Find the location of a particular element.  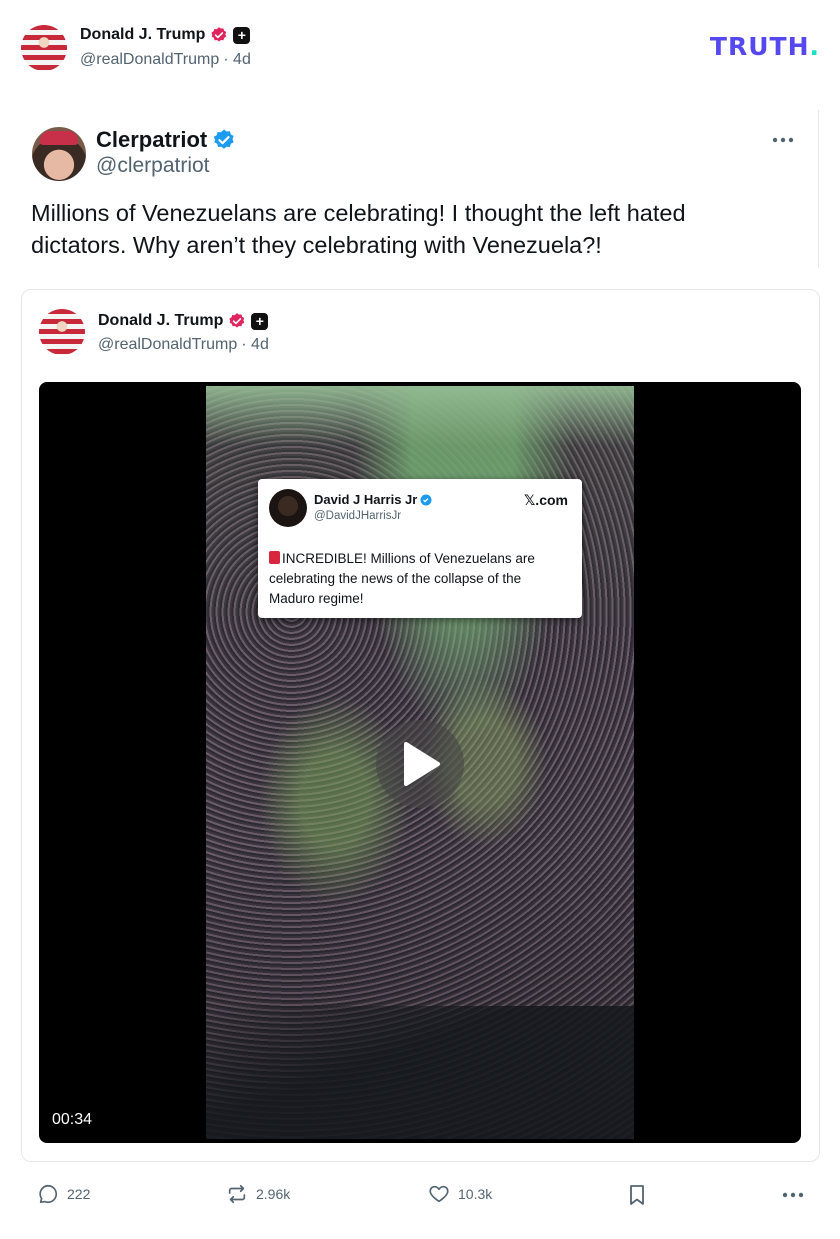

quoted-author-avatar is located at coordinates (62, 332).